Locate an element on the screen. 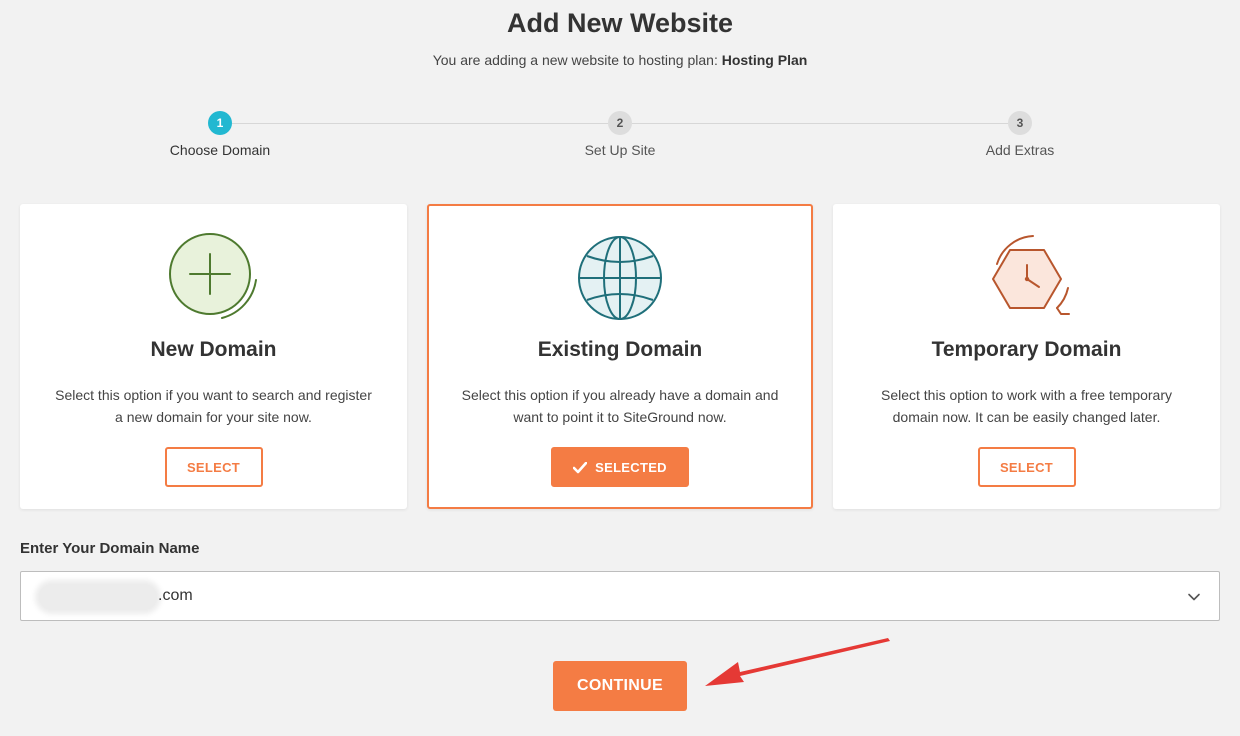 Image resolution: width=1240 pixels, height=736 pixels. chevron-down-icon is located at coordinates (1194, 597).